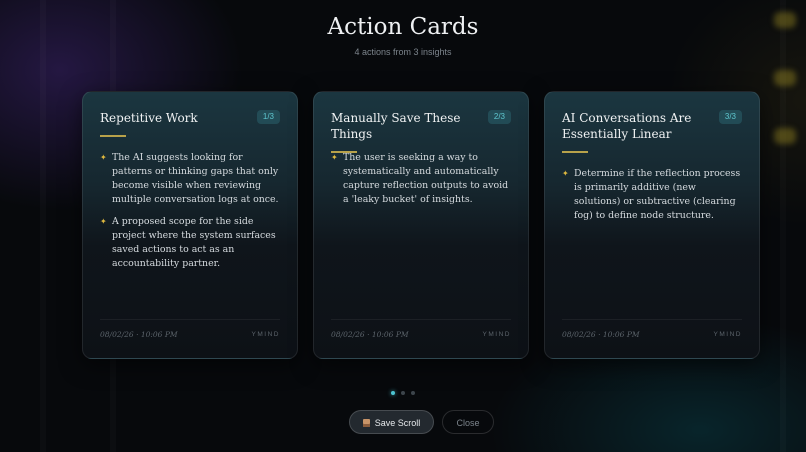  What do you see at coordinates (391, 422) in the screenshot?
I see `save-scroll-button: Save Scroll` at bounding box center [391, 422].